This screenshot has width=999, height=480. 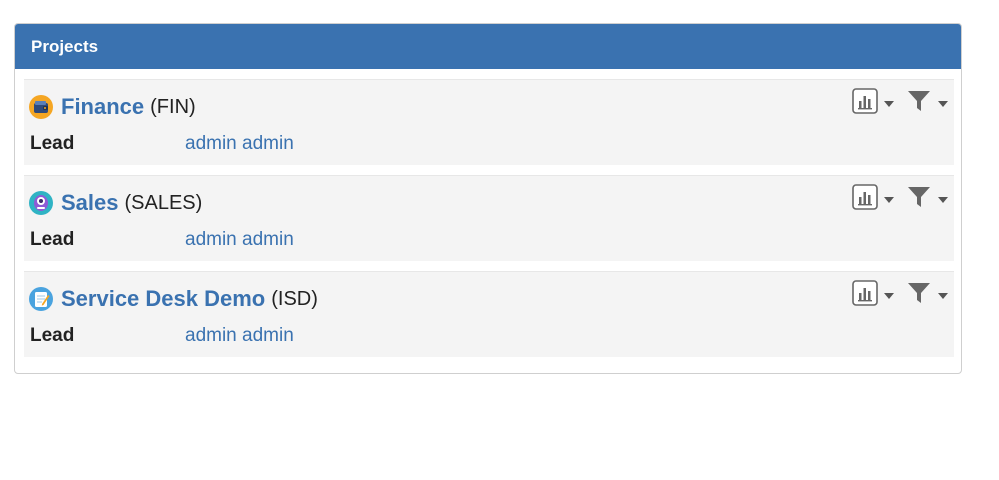 I want to click on project-title-row: Service Desk Demo (ISD), so click(x=173, y=299).